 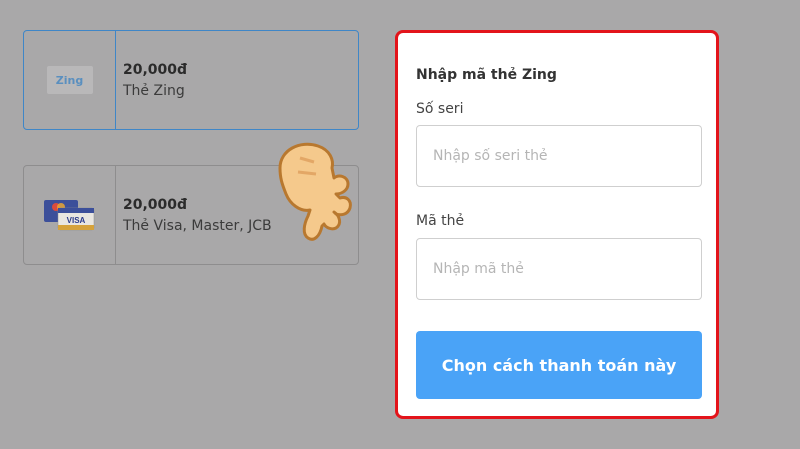 What do you see at coordinates (559, 269) in the screenshot?
I see `code-input` at bounding box center [559, 269].